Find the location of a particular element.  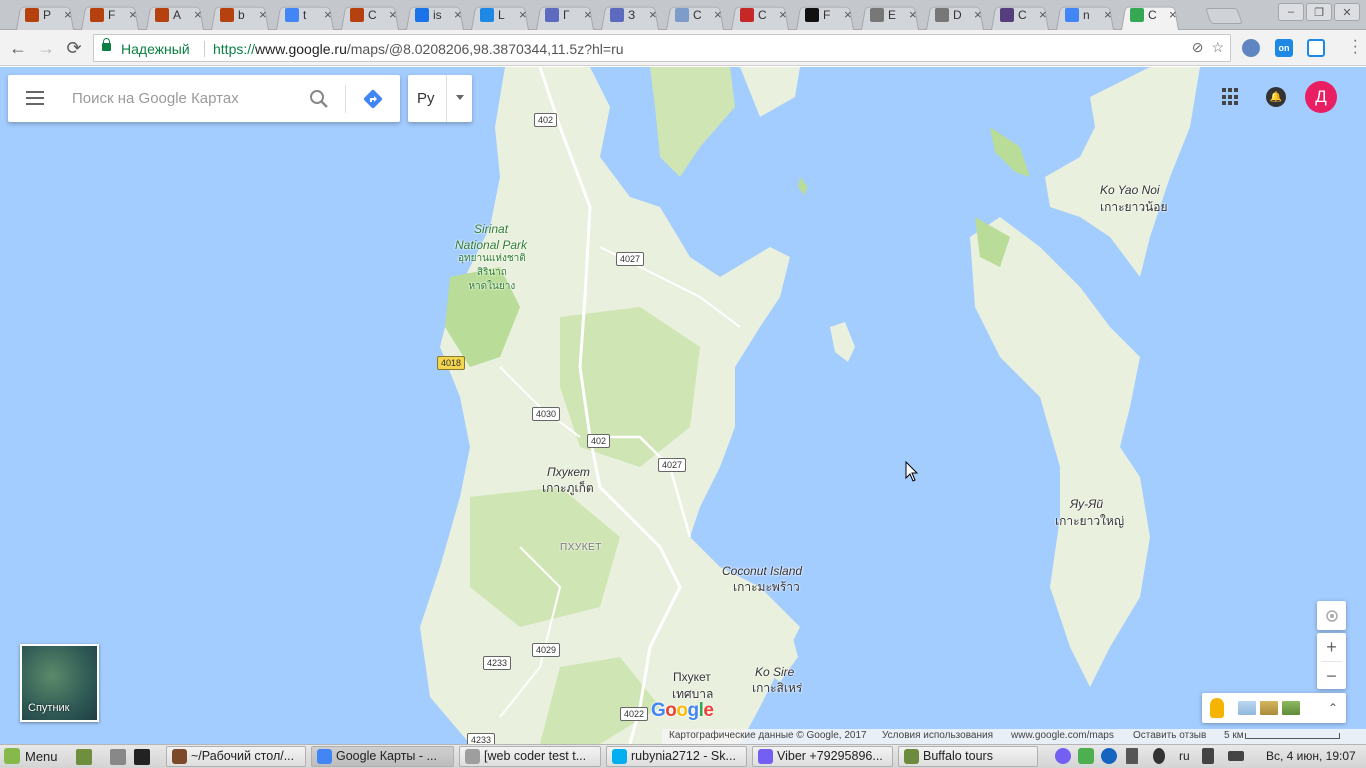

tab-title: L is located at coordinates (501, 15).